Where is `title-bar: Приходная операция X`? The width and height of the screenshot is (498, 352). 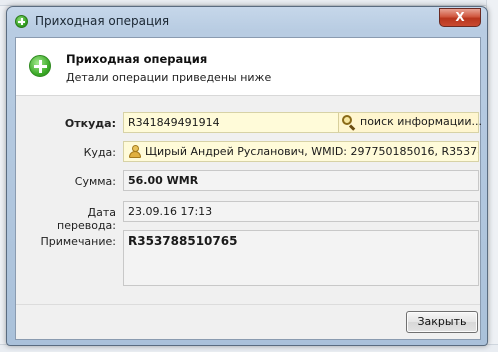
title-bar: Приходная операция X is located at coordinates (247, 21).